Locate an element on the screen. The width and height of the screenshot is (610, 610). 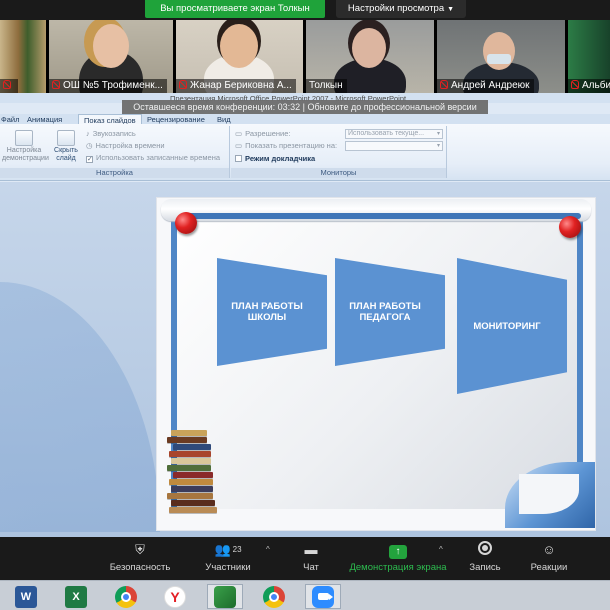
participants-icon: 👥 23 is located at coordinates (228, 549).